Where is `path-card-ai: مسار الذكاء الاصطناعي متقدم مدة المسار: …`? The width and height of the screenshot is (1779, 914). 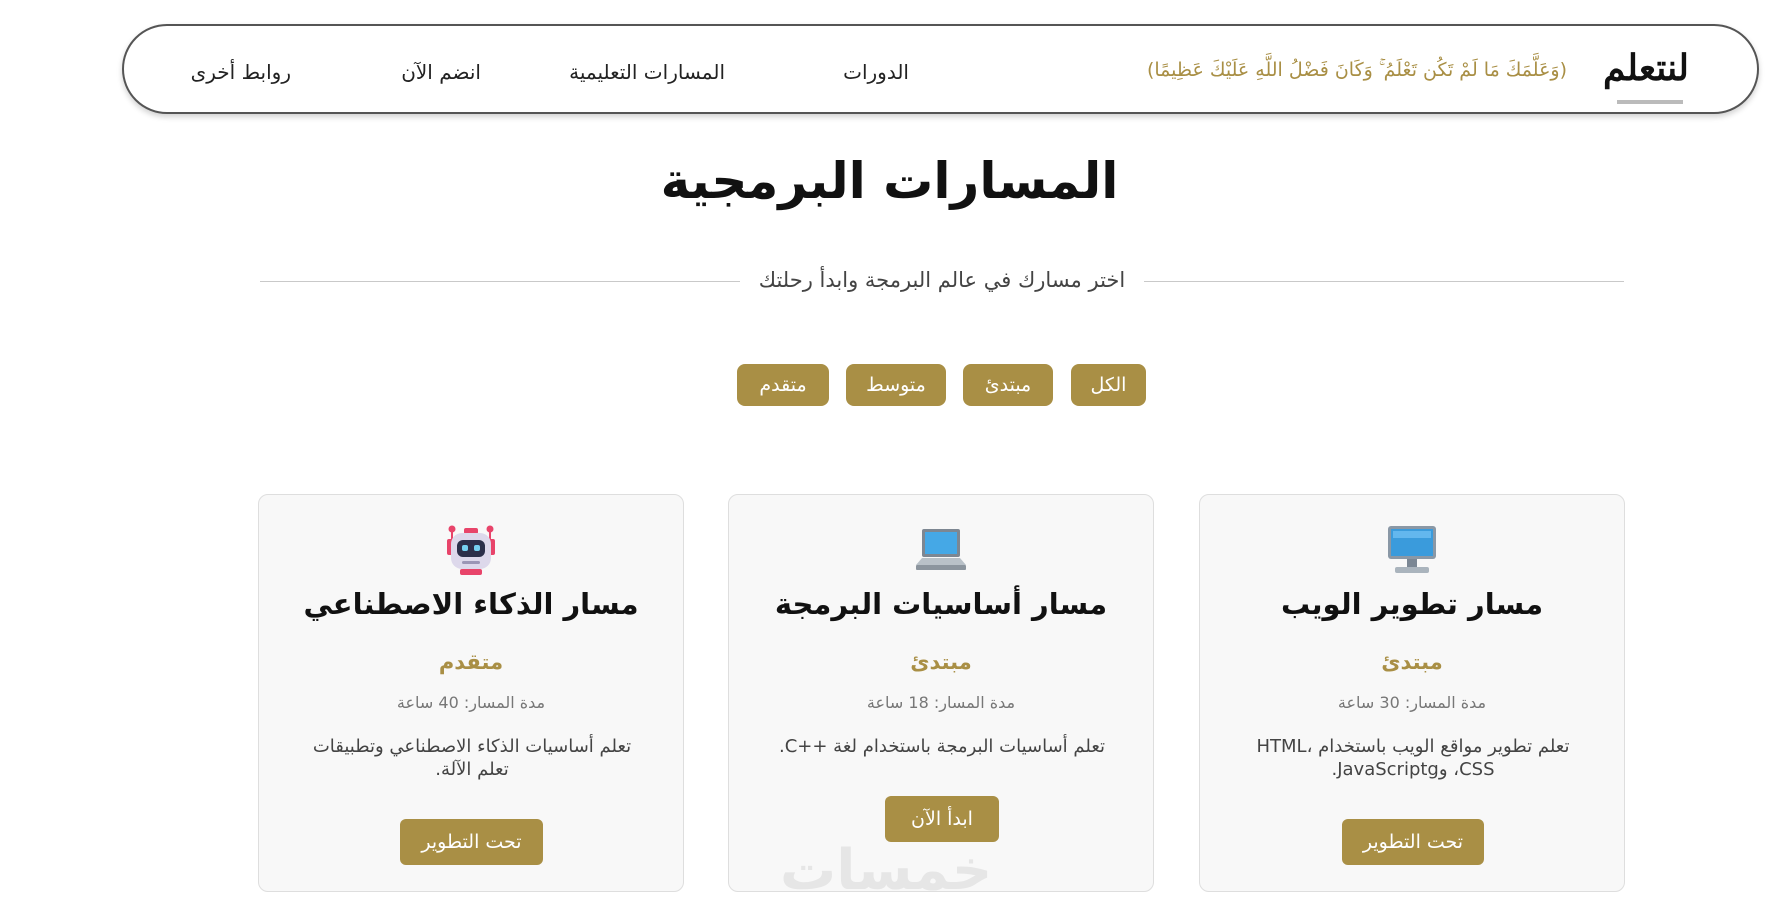 path-card-ai: مسار الذكاء الاصطناعي متقدم مدة المسار: … is located at coordinates (471, 693).